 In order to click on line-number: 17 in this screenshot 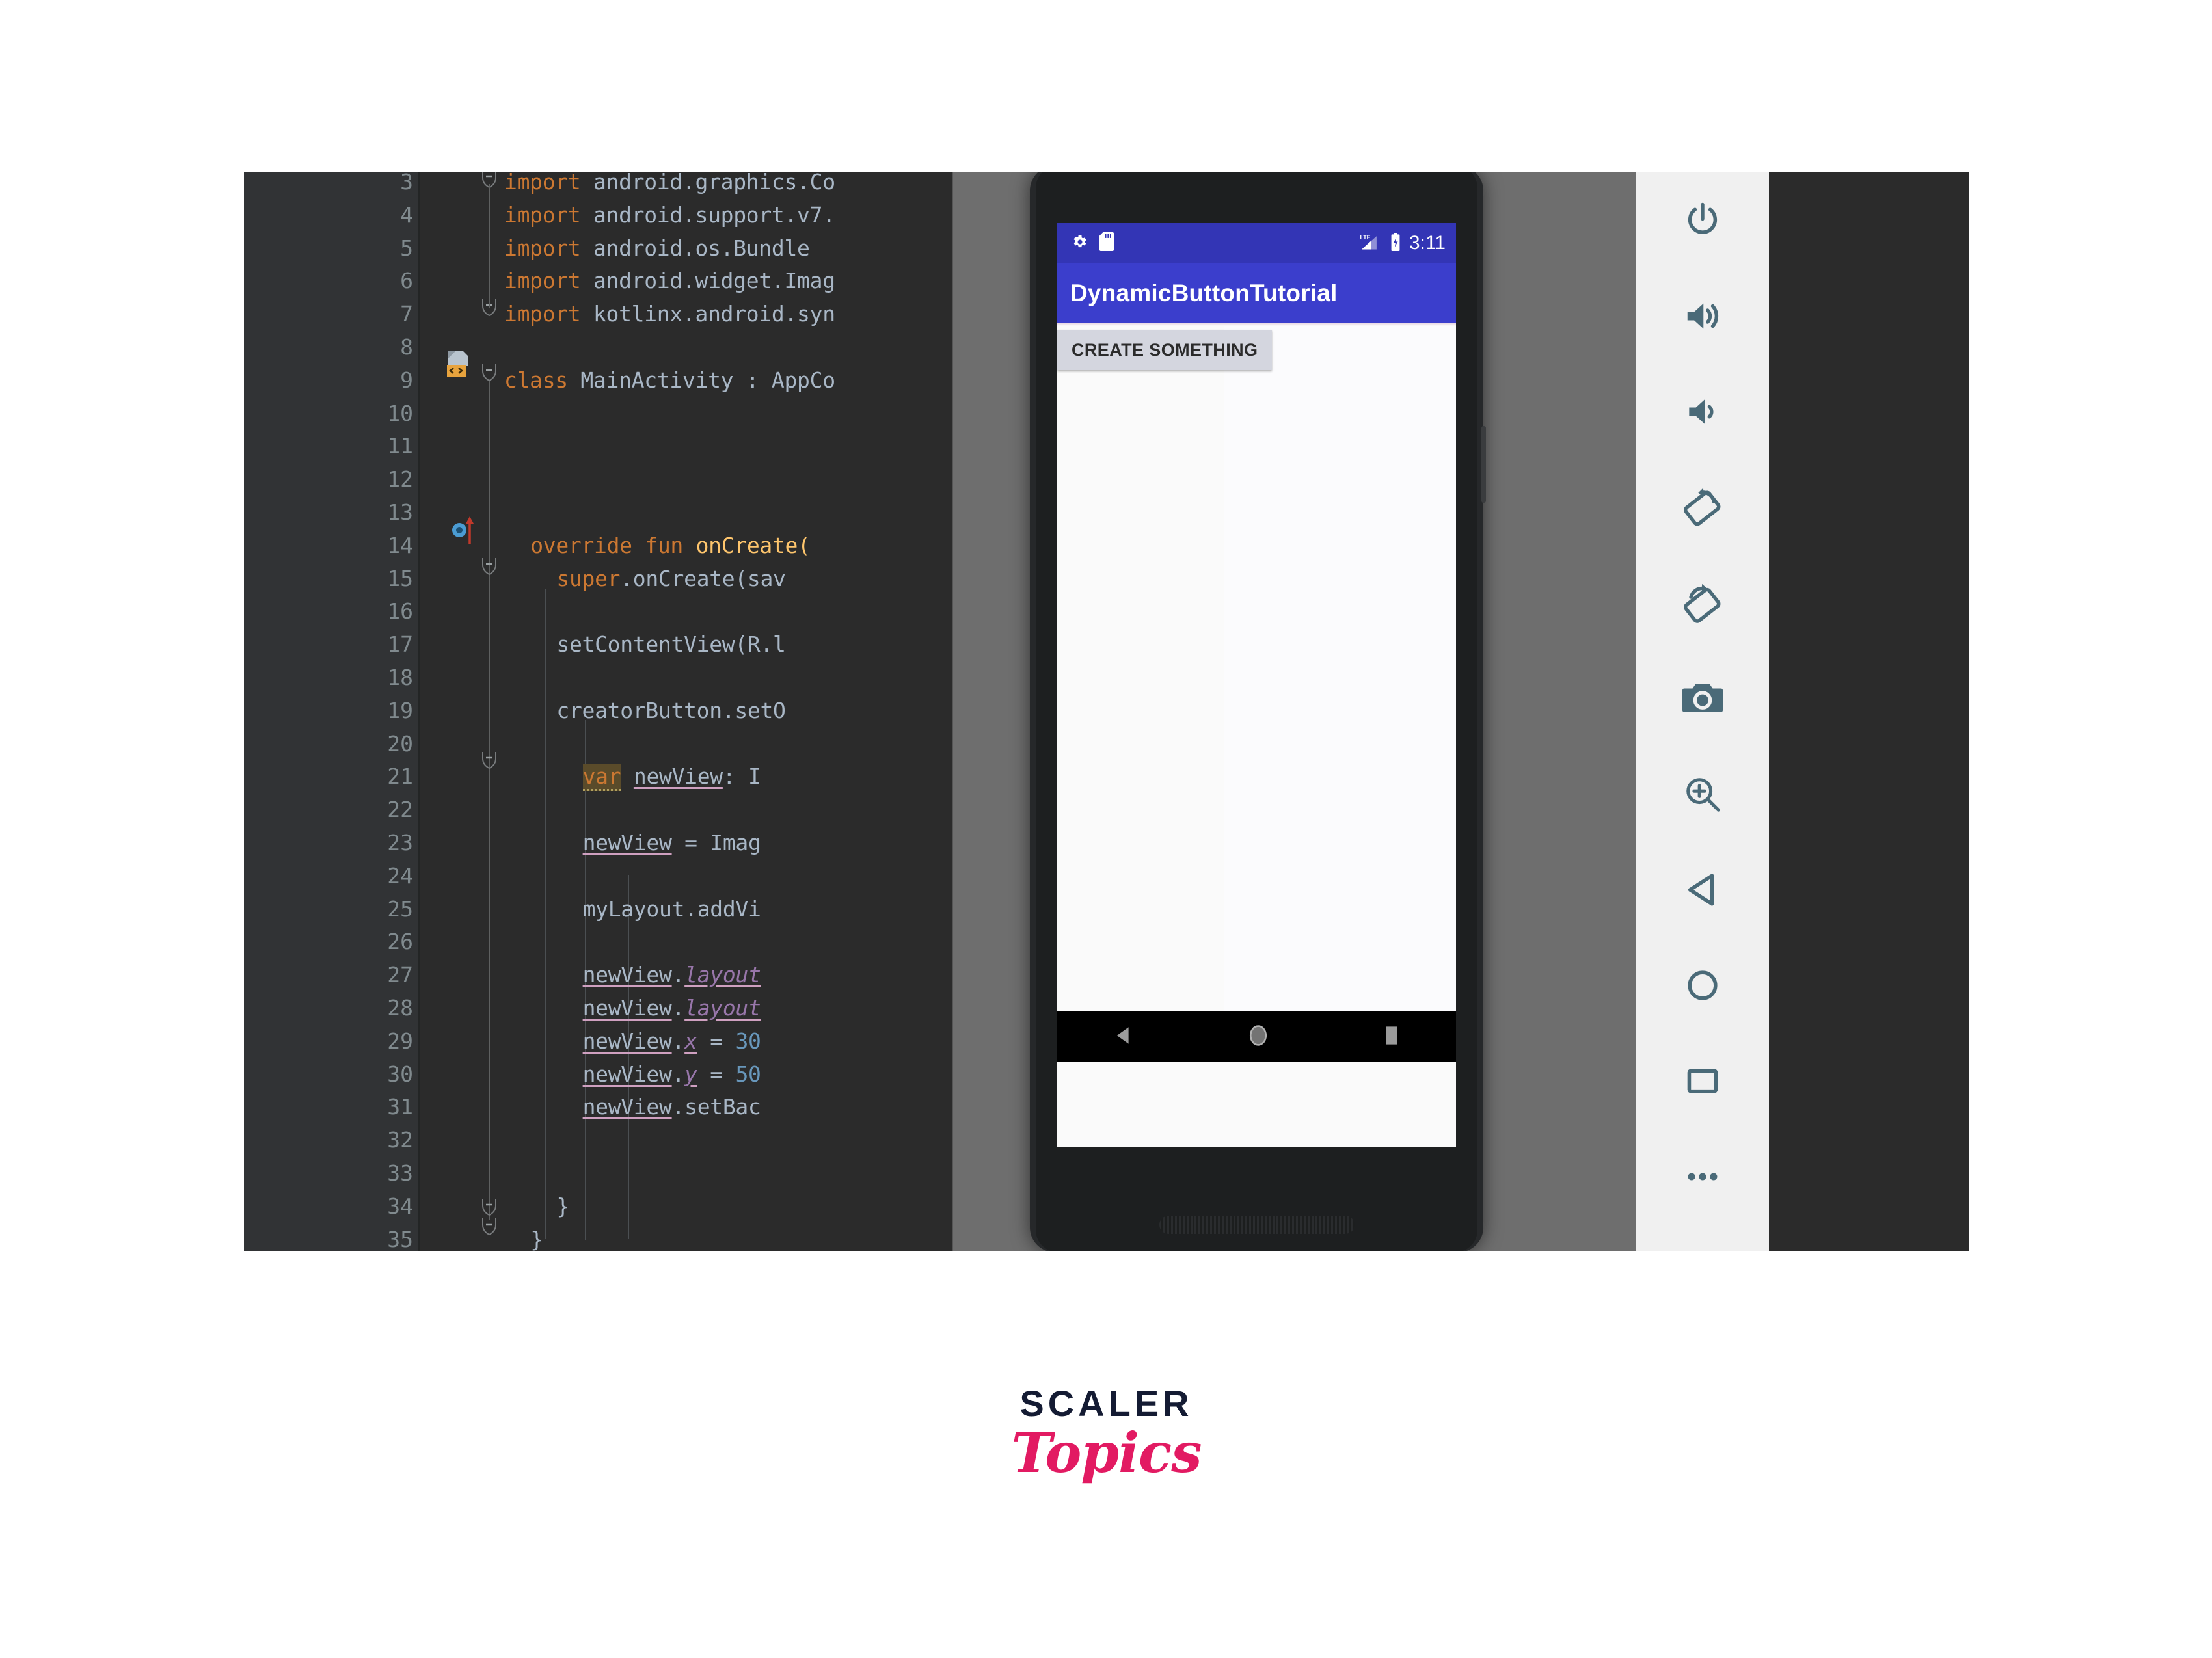, I will do `click(400, 645)`.